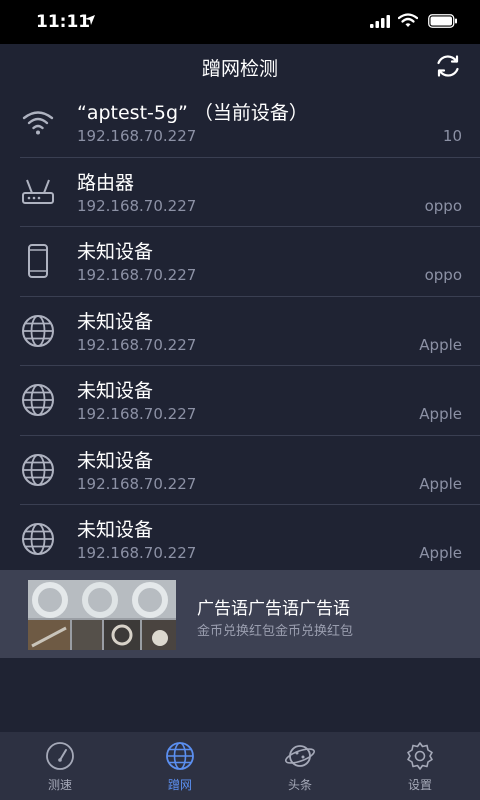  I want to click on device-name: “aptest-5g” （当前设备）, so click(192, 113).